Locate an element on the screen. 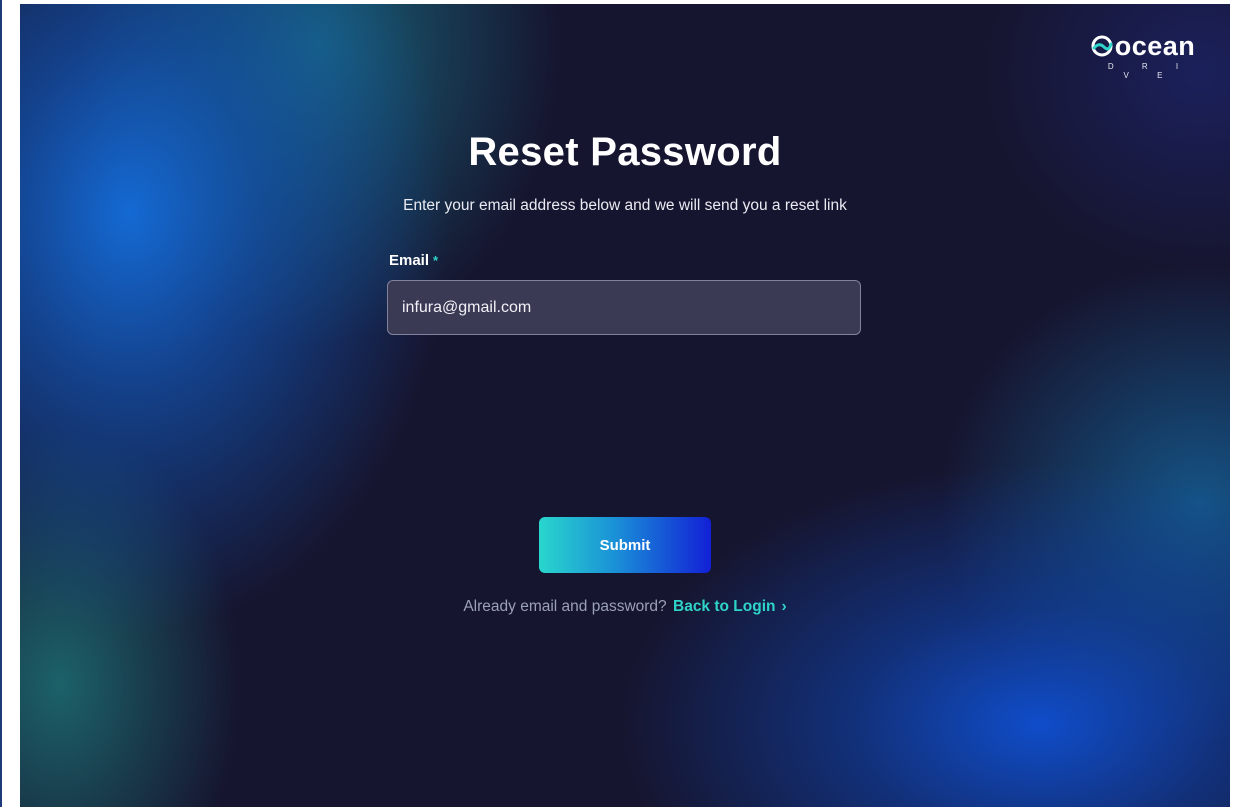  back-to-login-link: Back to Login › is located at coordinates (730, 606).